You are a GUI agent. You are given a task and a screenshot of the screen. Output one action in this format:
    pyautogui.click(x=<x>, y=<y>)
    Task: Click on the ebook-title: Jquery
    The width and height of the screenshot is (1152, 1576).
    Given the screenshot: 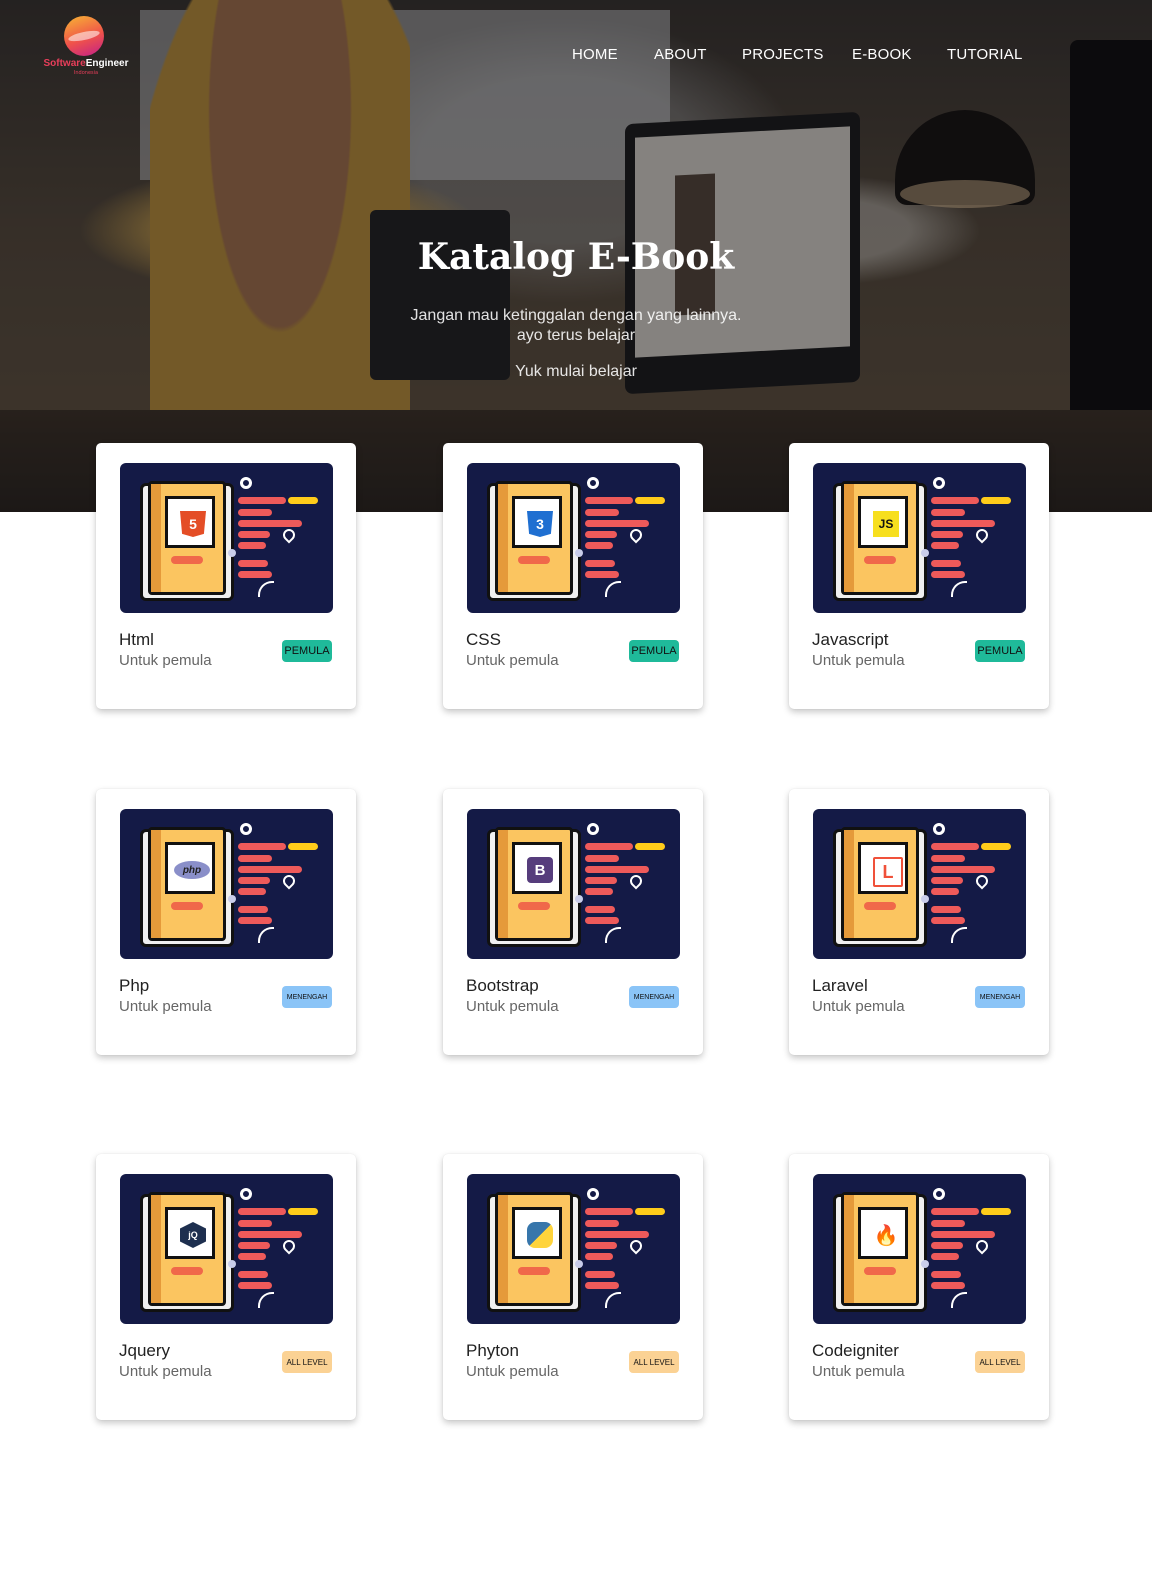 What is the action you would take?
    pyautogui.click(x=144, y=1351)
    